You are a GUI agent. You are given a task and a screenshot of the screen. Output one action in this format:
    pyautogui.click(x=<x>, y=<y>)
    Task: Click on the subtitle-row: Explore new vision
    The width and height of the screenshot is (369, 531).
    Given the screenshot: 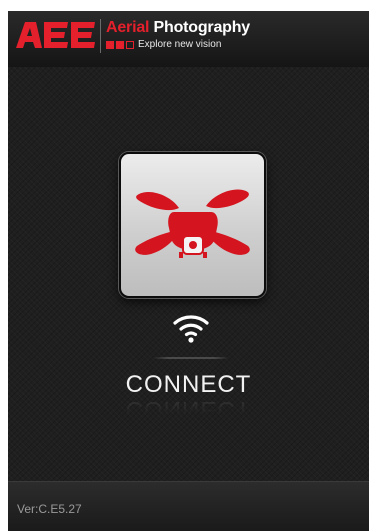 What is the action you would take?
    pyautogui.click(x=163, y=45)
    